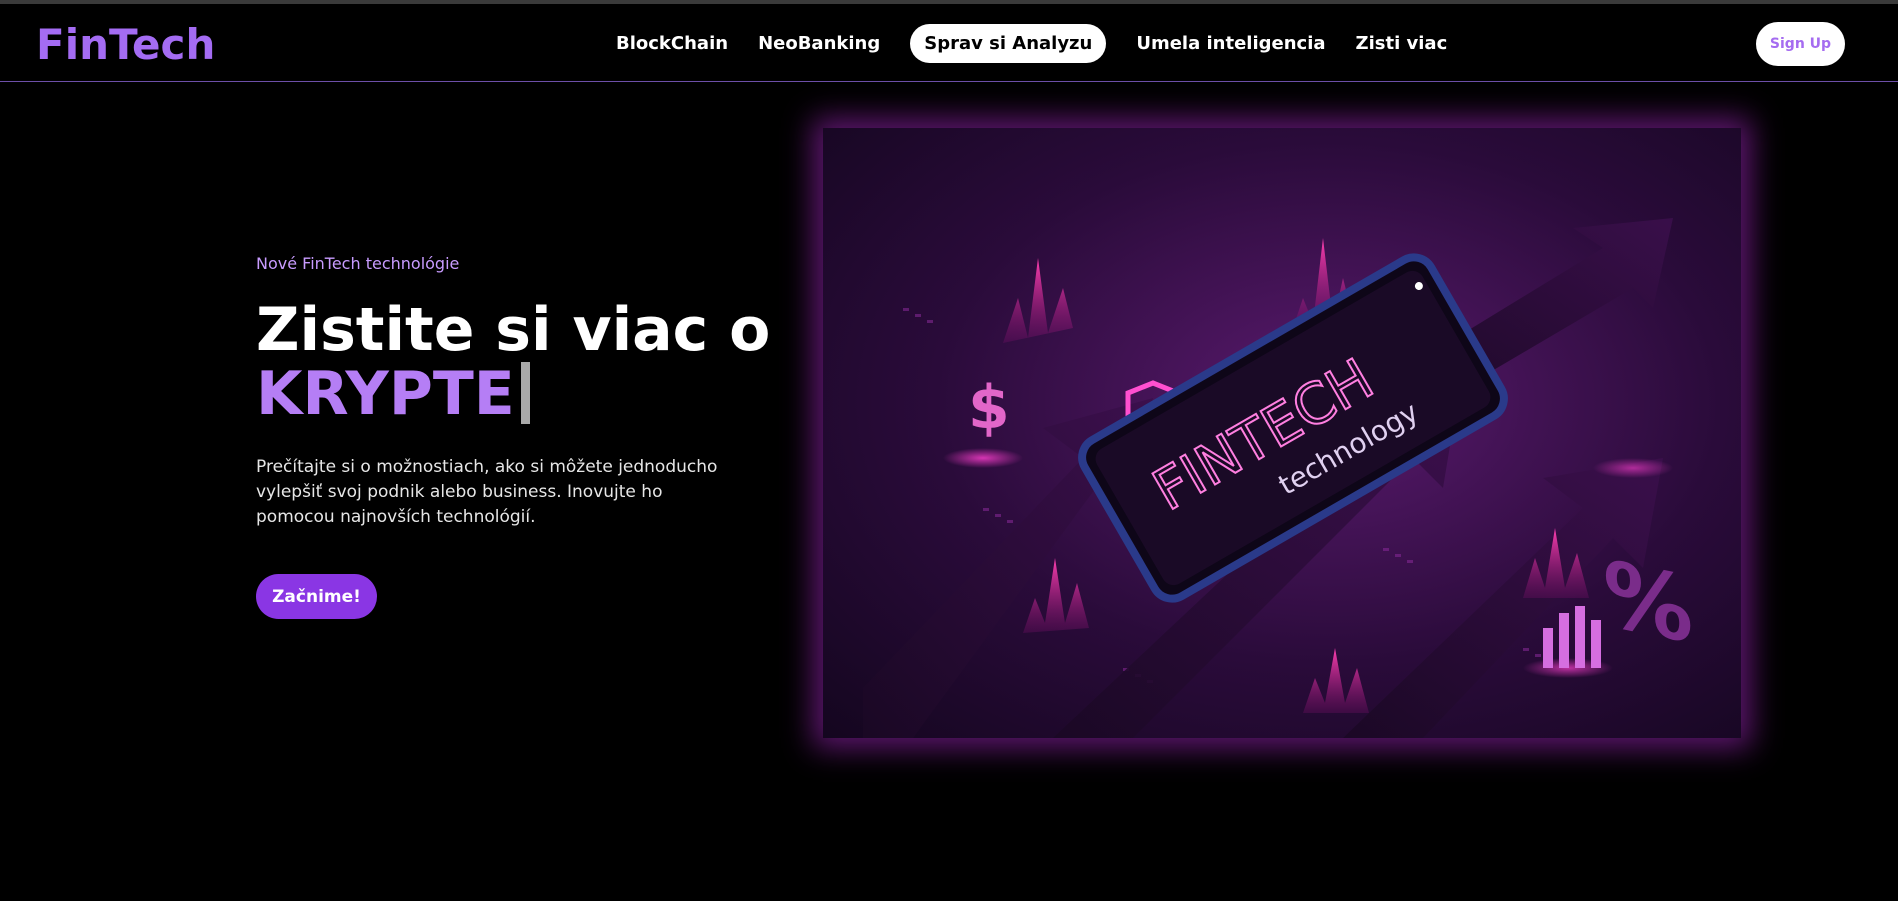 The height and width of the screenshot is (901, 1898). What do you see at coordinates (819, 43) in the screenshot?
I see `nav-item-neobanking: NeoBanking` at bounding box center [819, 43].